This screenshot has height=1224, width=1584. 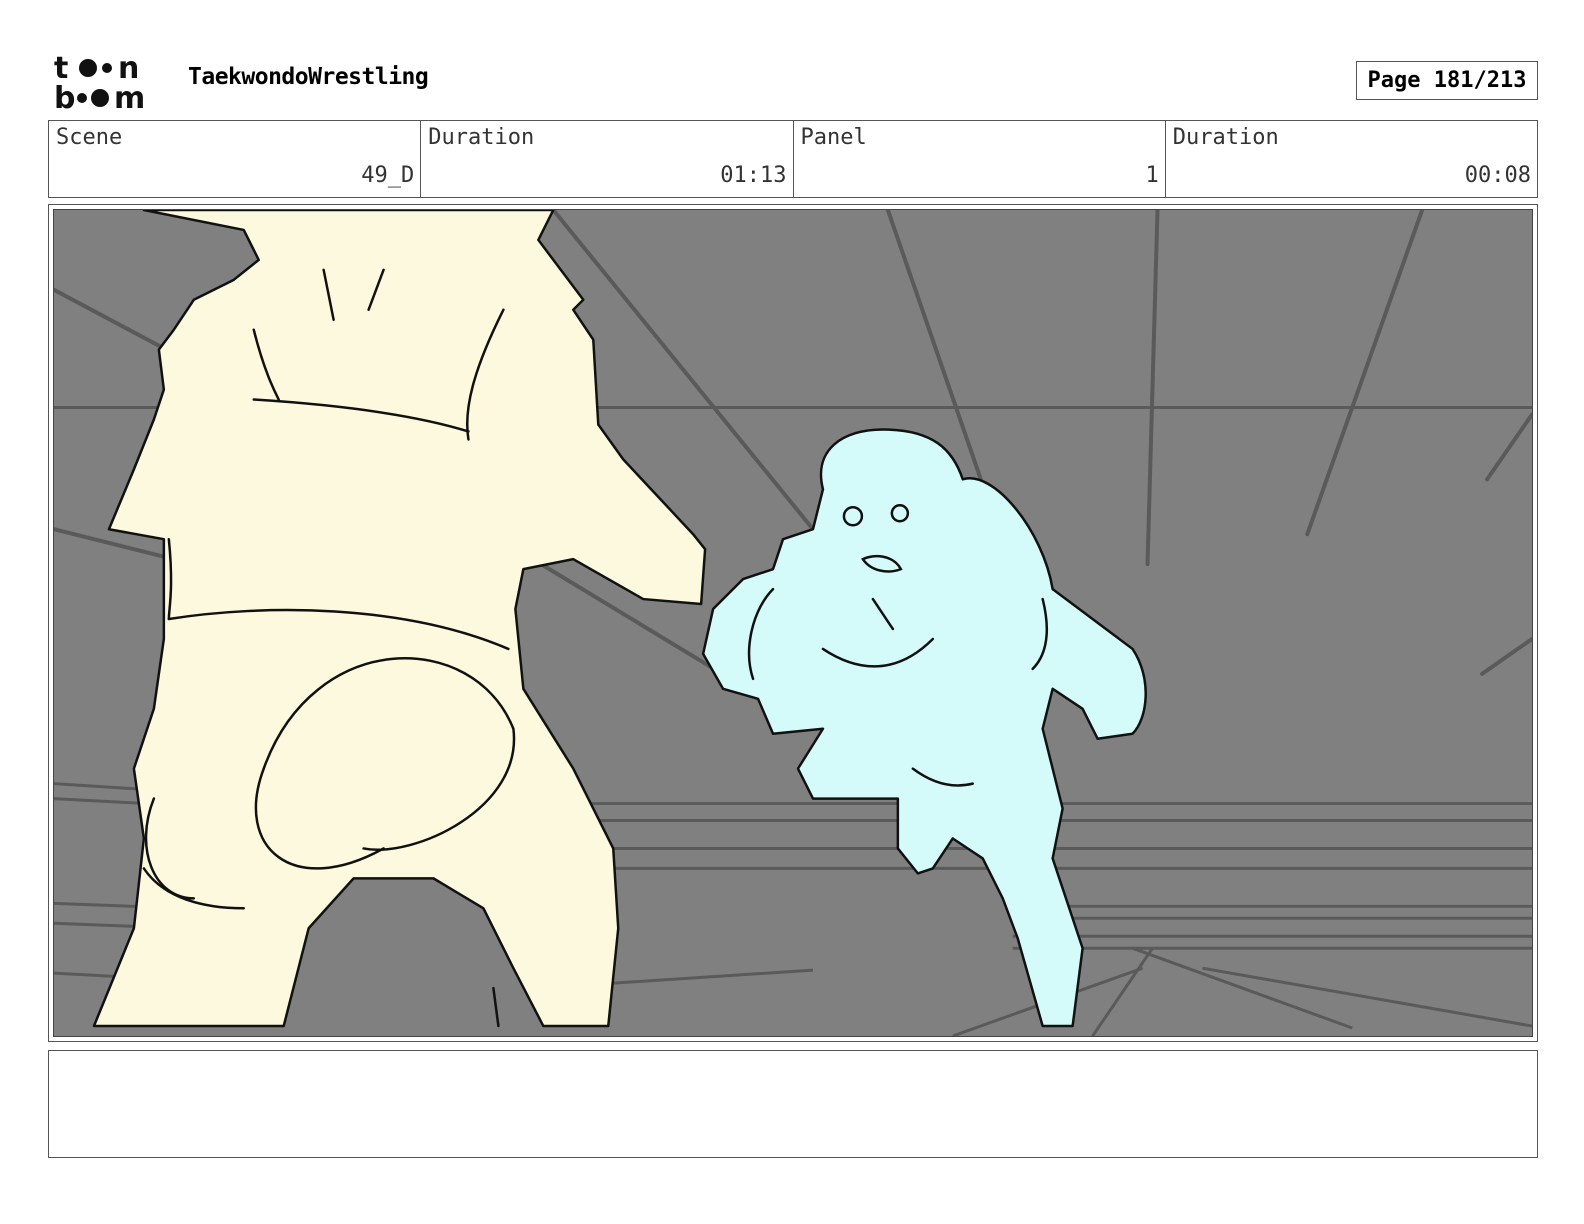 What do you see at coordinates (607, 159) in the screenshot?
I see `scene-duration-cell: Duration 01:13` at bounding box center [607, 159].